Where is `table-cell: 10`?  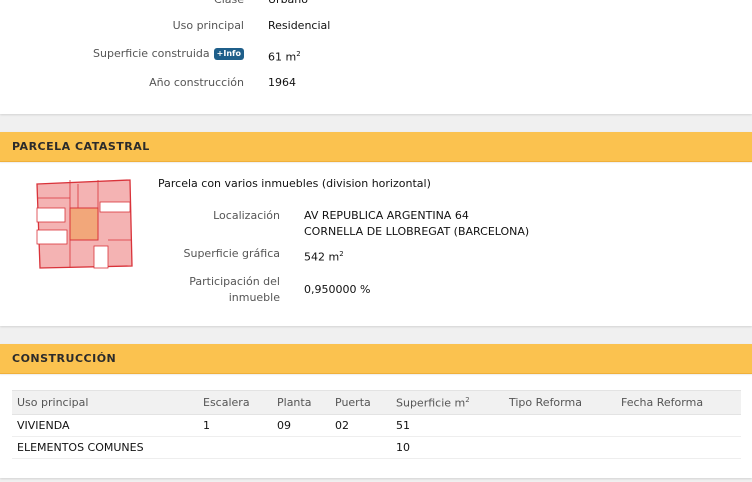 table-cell: 10 is located at coordinates (447, 447).